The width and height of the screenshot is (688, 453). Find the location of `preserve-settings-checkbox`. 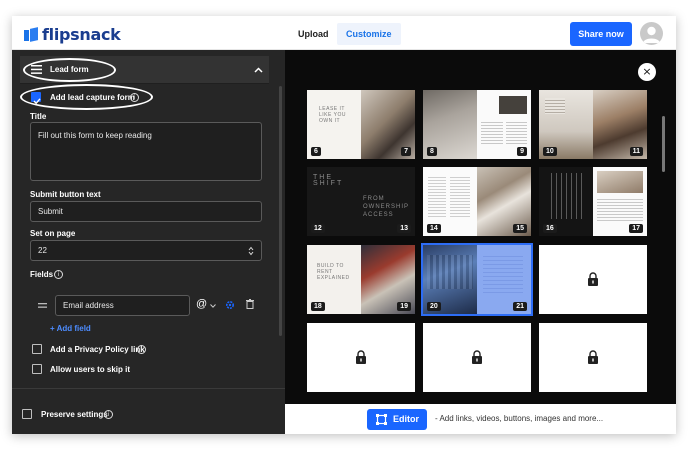

preserve-settings-checkbox is located at coordinates (27, 414).